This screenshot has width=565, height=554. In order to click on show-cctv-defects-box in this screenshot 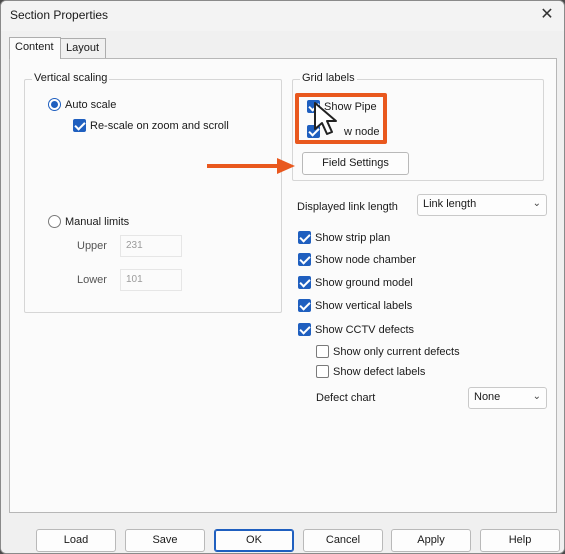, I will do `click(304, 329)`.